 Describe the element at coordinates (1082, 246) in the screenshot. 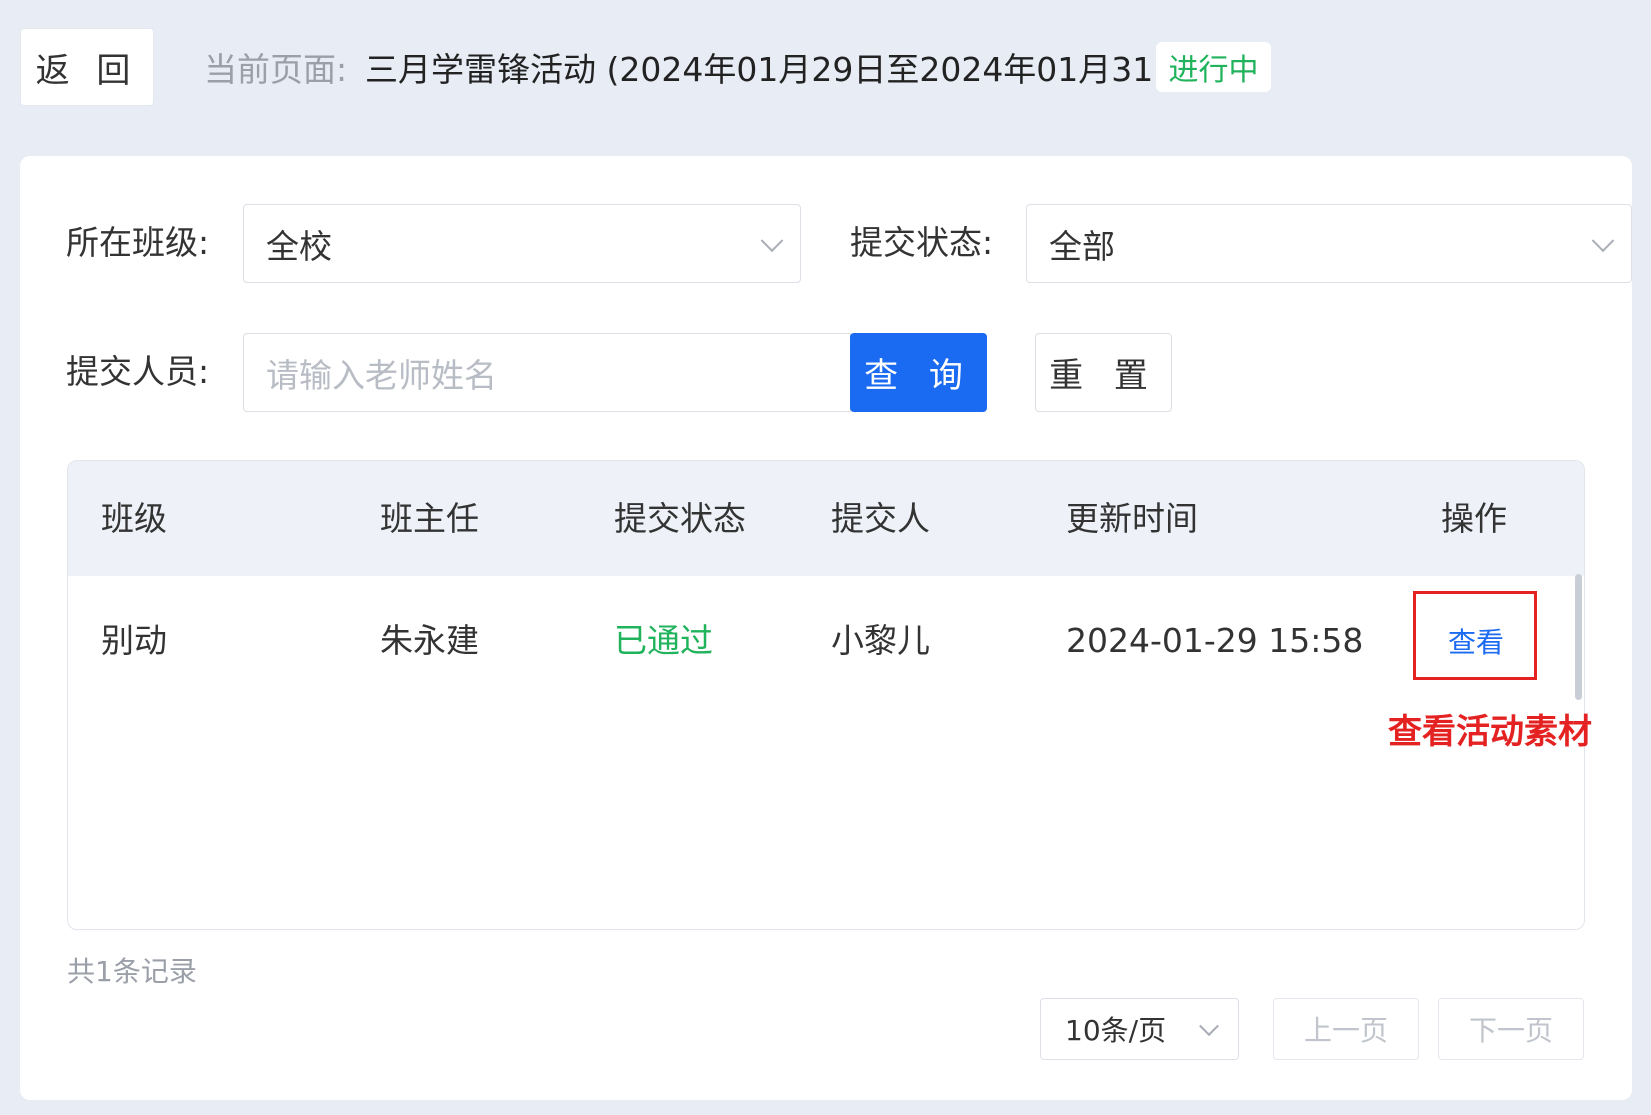

I see `status-select-value: 全部` at that location.